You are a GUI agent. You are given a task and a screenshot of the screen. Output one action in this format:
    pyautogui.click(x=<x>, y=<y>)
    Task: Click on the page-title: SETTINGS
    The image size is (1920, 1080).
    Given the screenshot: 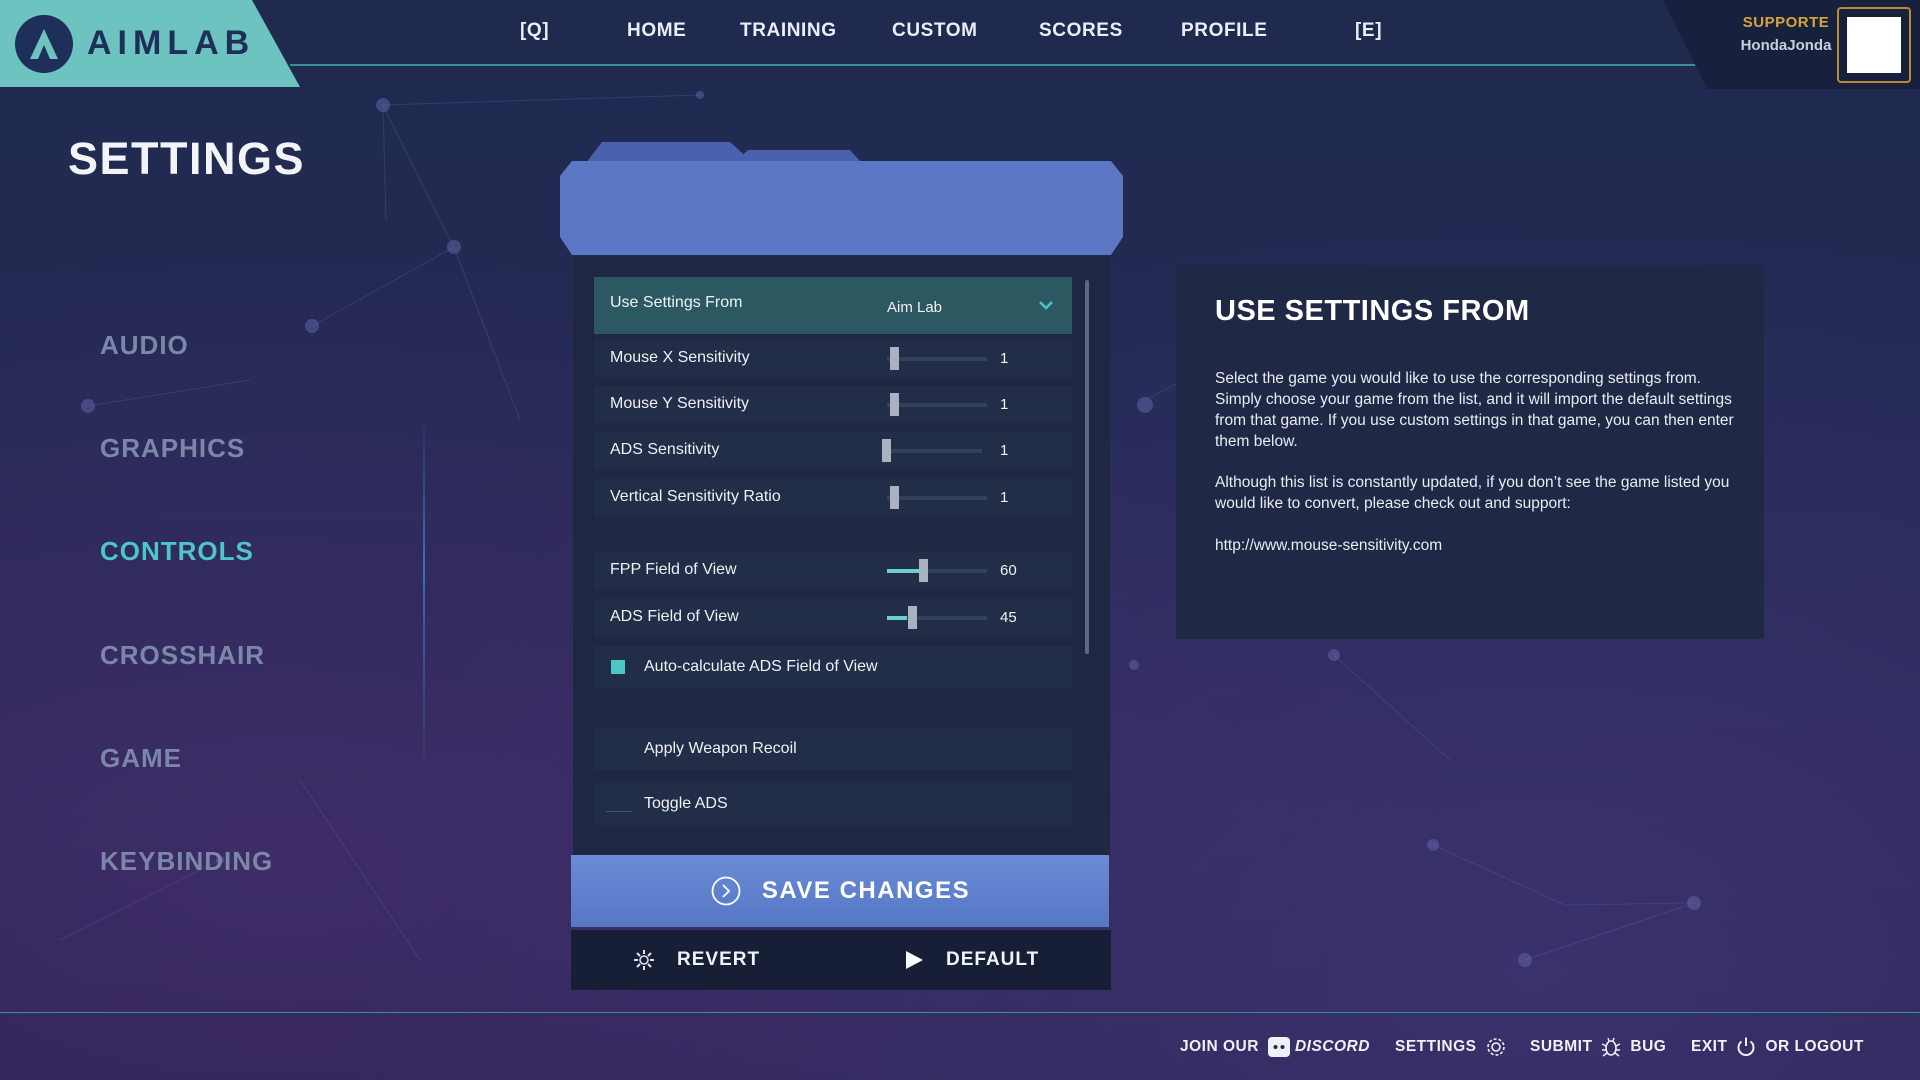 What is the action you would take?
    pyautogui.click(x=187, y=158)
    